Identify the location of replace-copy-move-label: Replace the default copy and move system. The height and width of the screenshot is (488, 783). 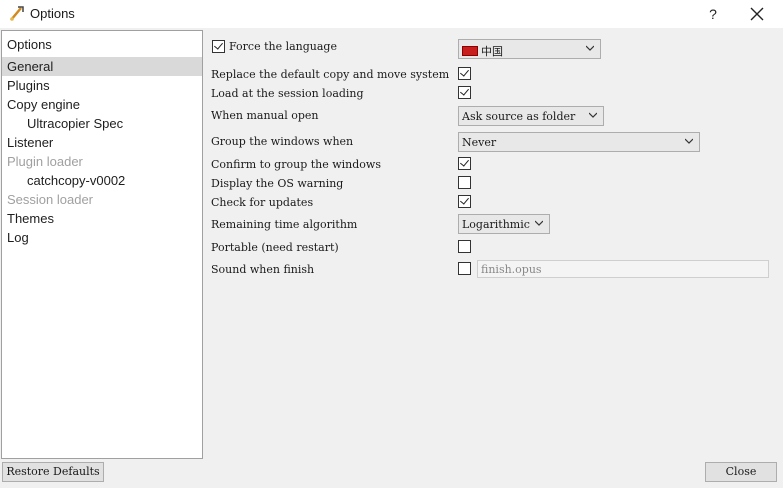
(330, 74).